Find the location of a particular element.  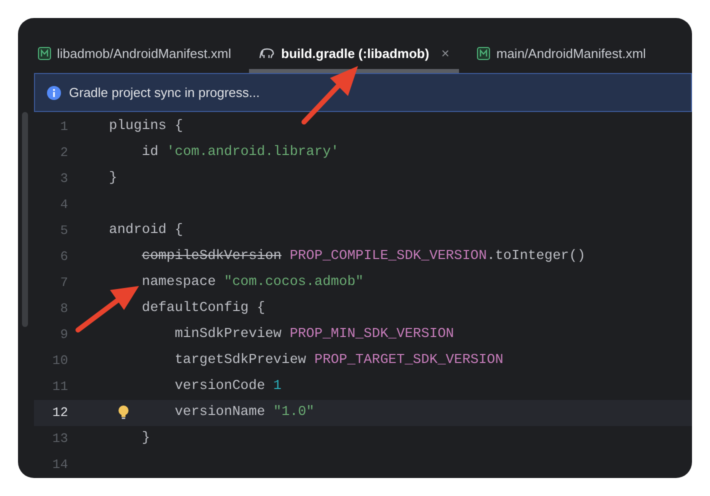

line-number: 3 is located at coordinates (63, 179).